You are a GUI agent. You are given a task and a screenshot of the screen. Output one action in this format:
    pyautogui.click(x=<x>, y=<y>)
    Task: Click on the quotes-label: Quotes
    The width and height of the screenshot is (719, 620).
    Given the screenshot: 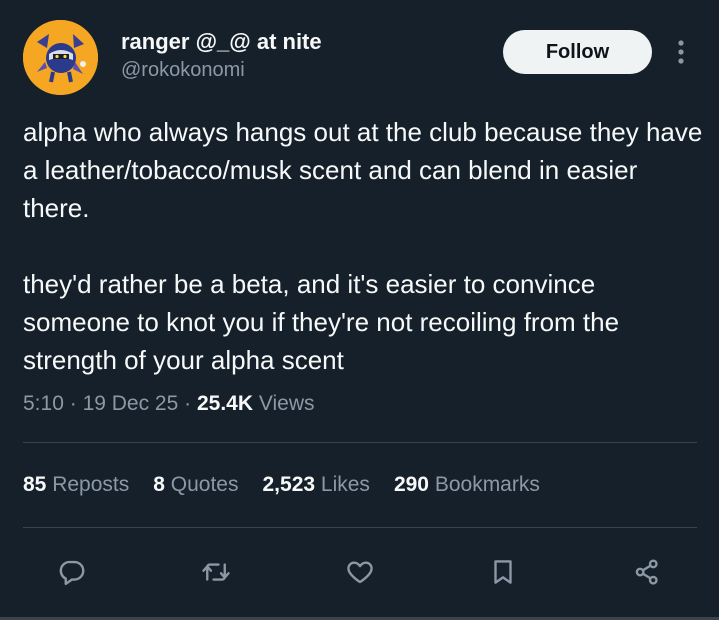 What is the action you would take?
    pyautogui.click(x=204, y=484)
    